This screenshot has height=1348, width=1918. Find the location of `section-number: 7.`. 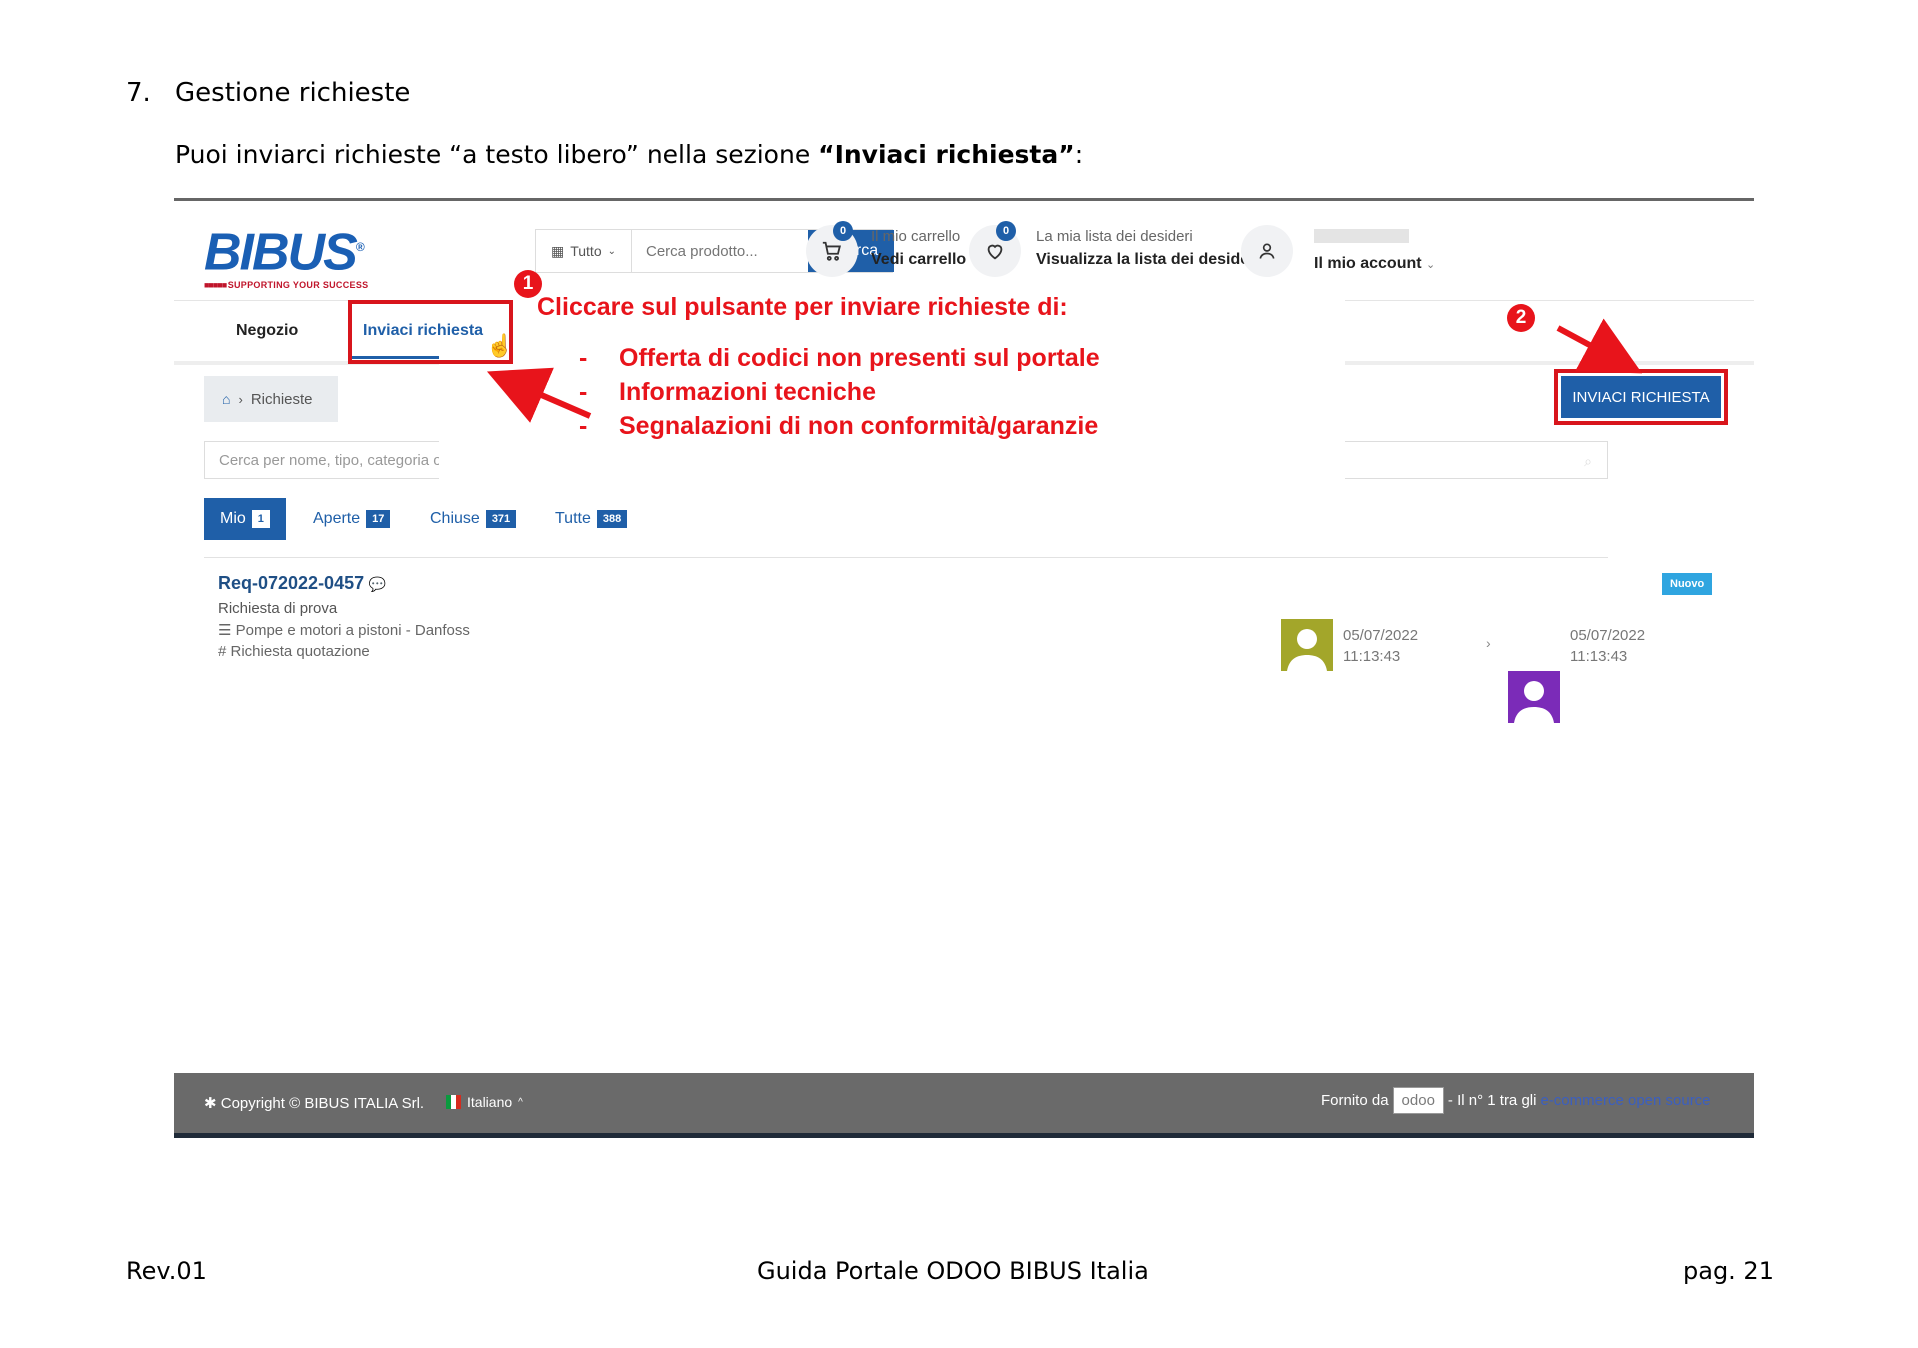

section-number: 7. is located at coordinates (138, 93).